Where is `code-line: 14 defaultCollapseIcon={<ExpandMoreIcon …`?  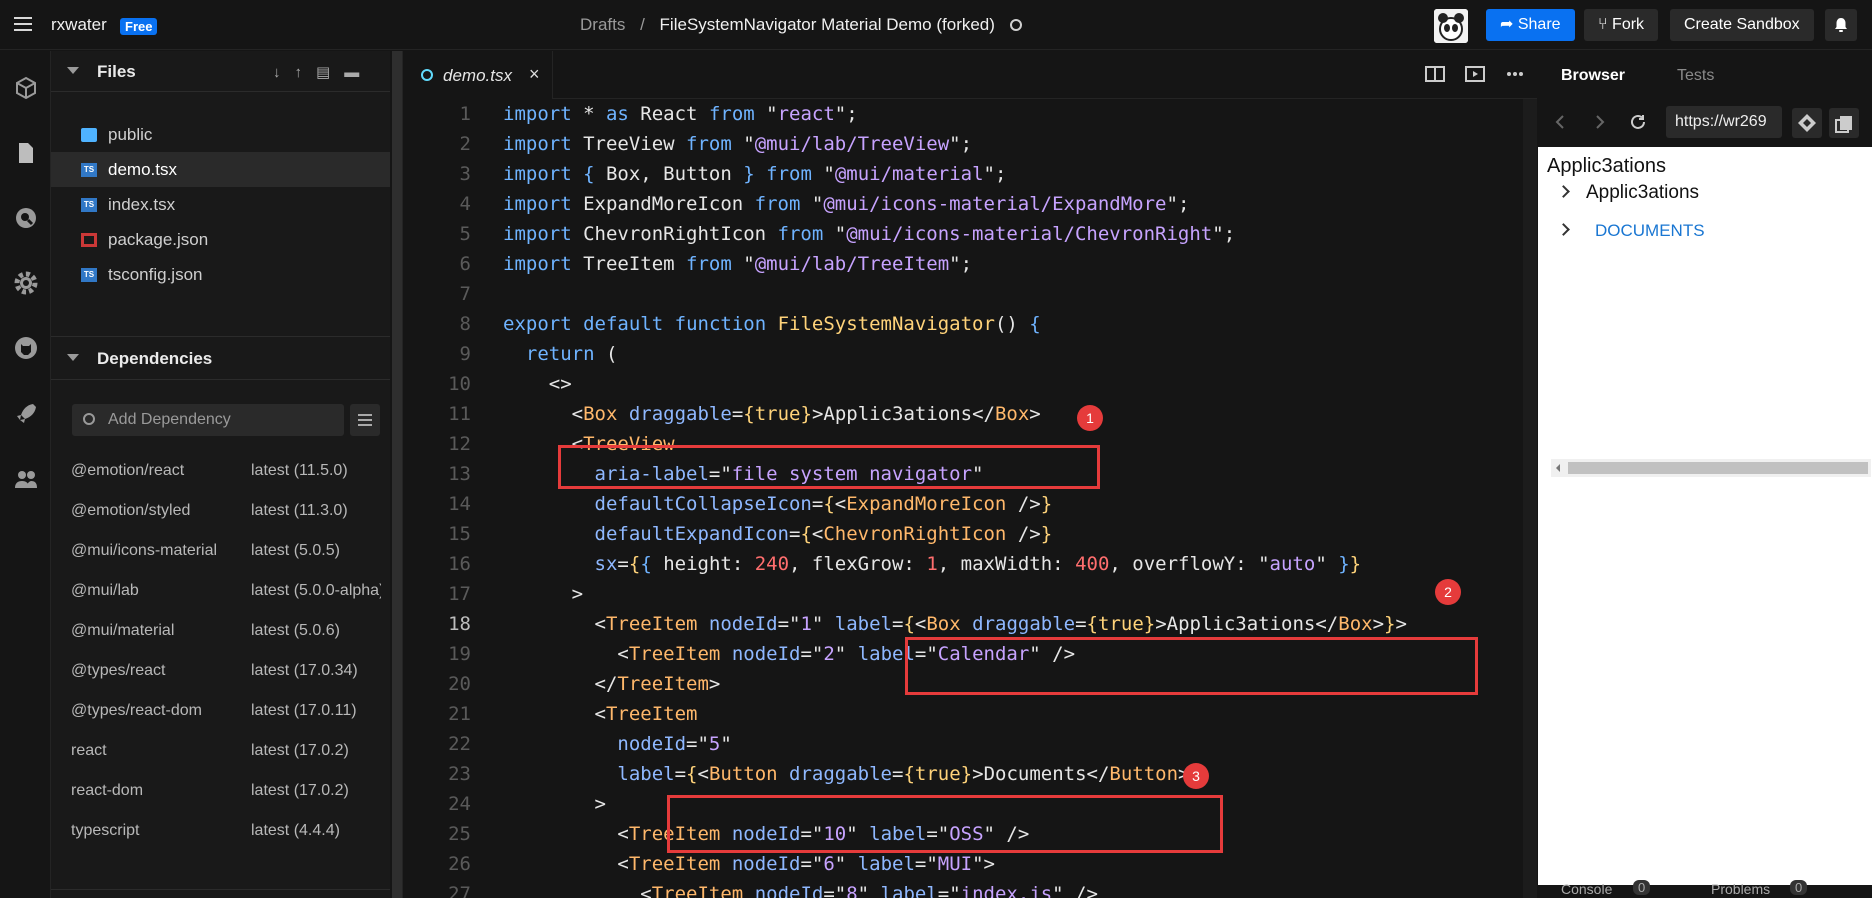
code-line: 14 defaultCollapseIcon={<ExpandMoreIcon … is located at coordinates (970, 504).